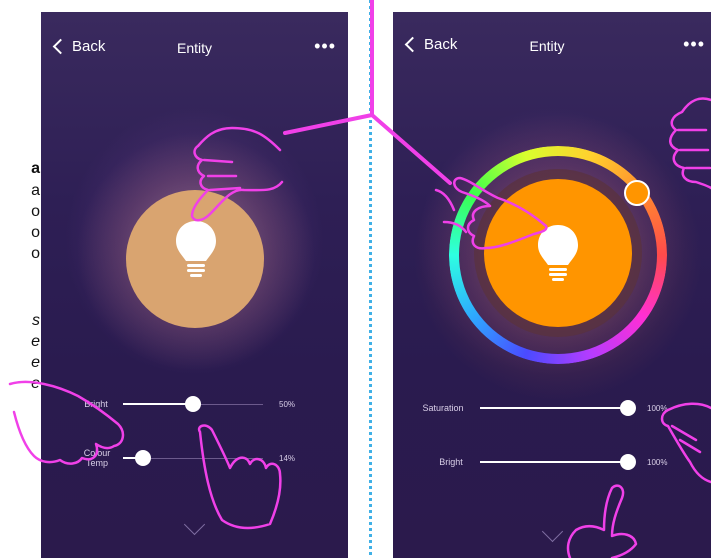  What do you see at coordinates (287, 404) in the screenshot?
I see `slider-value: 50%` at bounding box center [287, 404].